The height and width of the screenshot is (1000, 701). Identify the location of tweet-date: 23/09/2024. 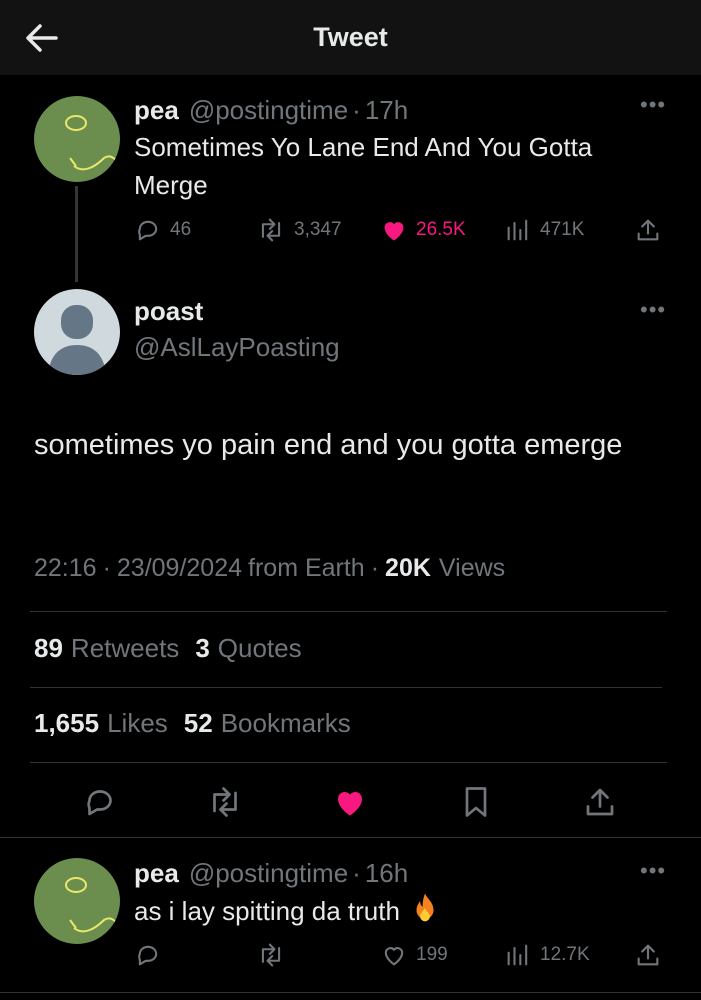
(179, 568).